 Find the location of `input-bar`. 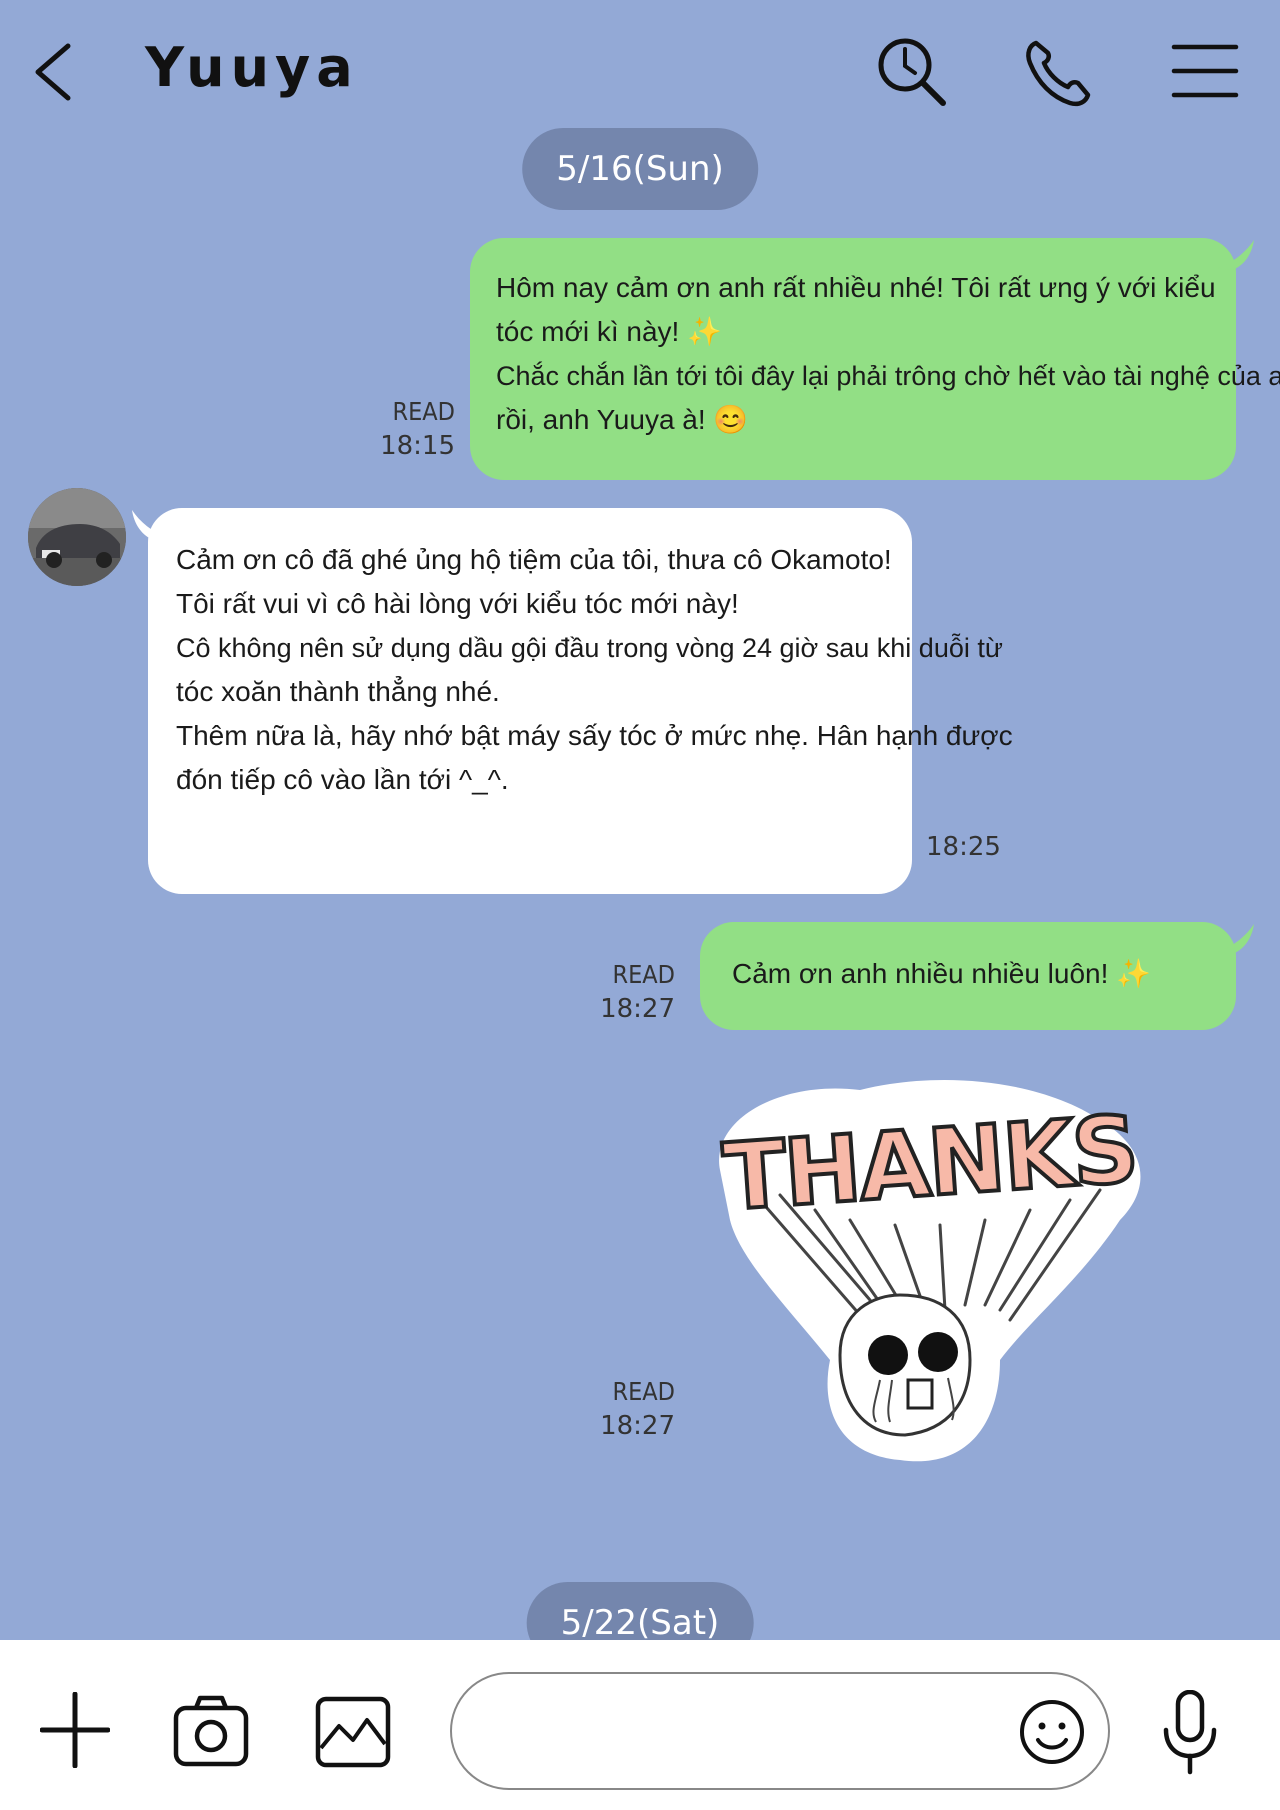

input-bar is located at coordinates (640, 1725).